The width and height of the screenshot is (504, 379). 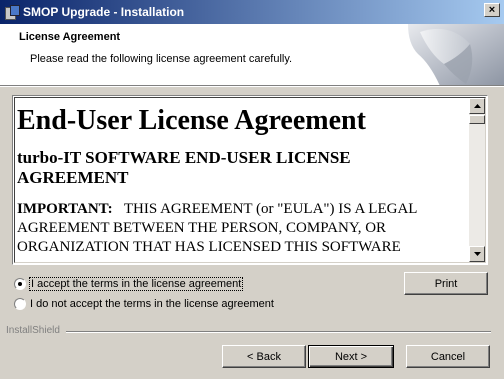 What do you see at coordinates (252, 12) in the screenshot?
I see `title-bar: SMOP Upgrade - Installation ×` at bounding box center [252, 12].